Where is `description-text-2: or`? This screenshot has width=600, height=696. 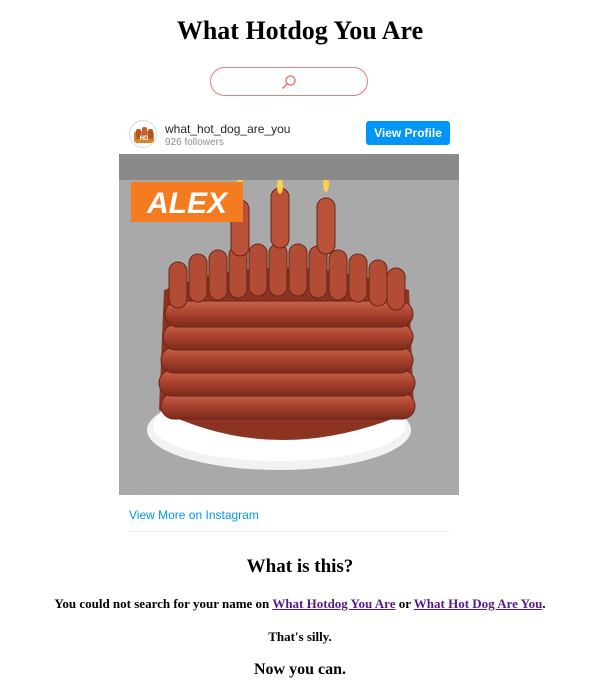
description-text-2: or is located at coordinates (404, 603).